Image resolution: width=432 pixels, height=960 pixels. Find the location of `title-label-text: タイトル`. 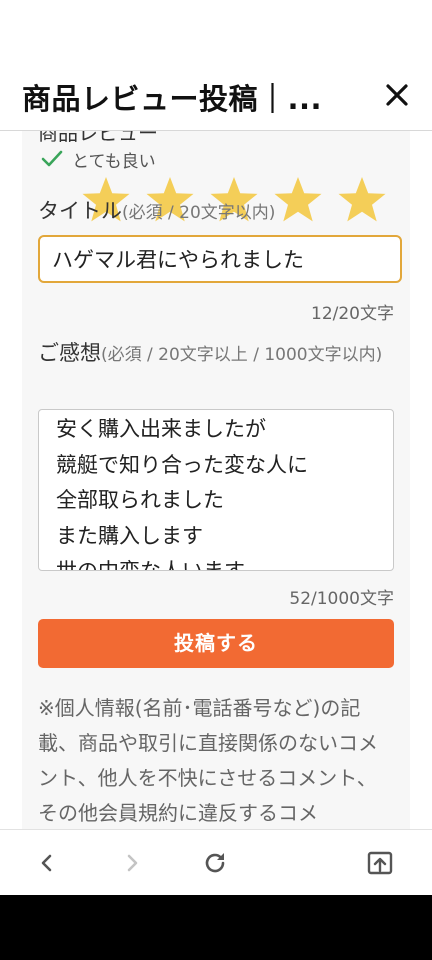

title-label-text: タイトル is located at coordinates (80, 211).